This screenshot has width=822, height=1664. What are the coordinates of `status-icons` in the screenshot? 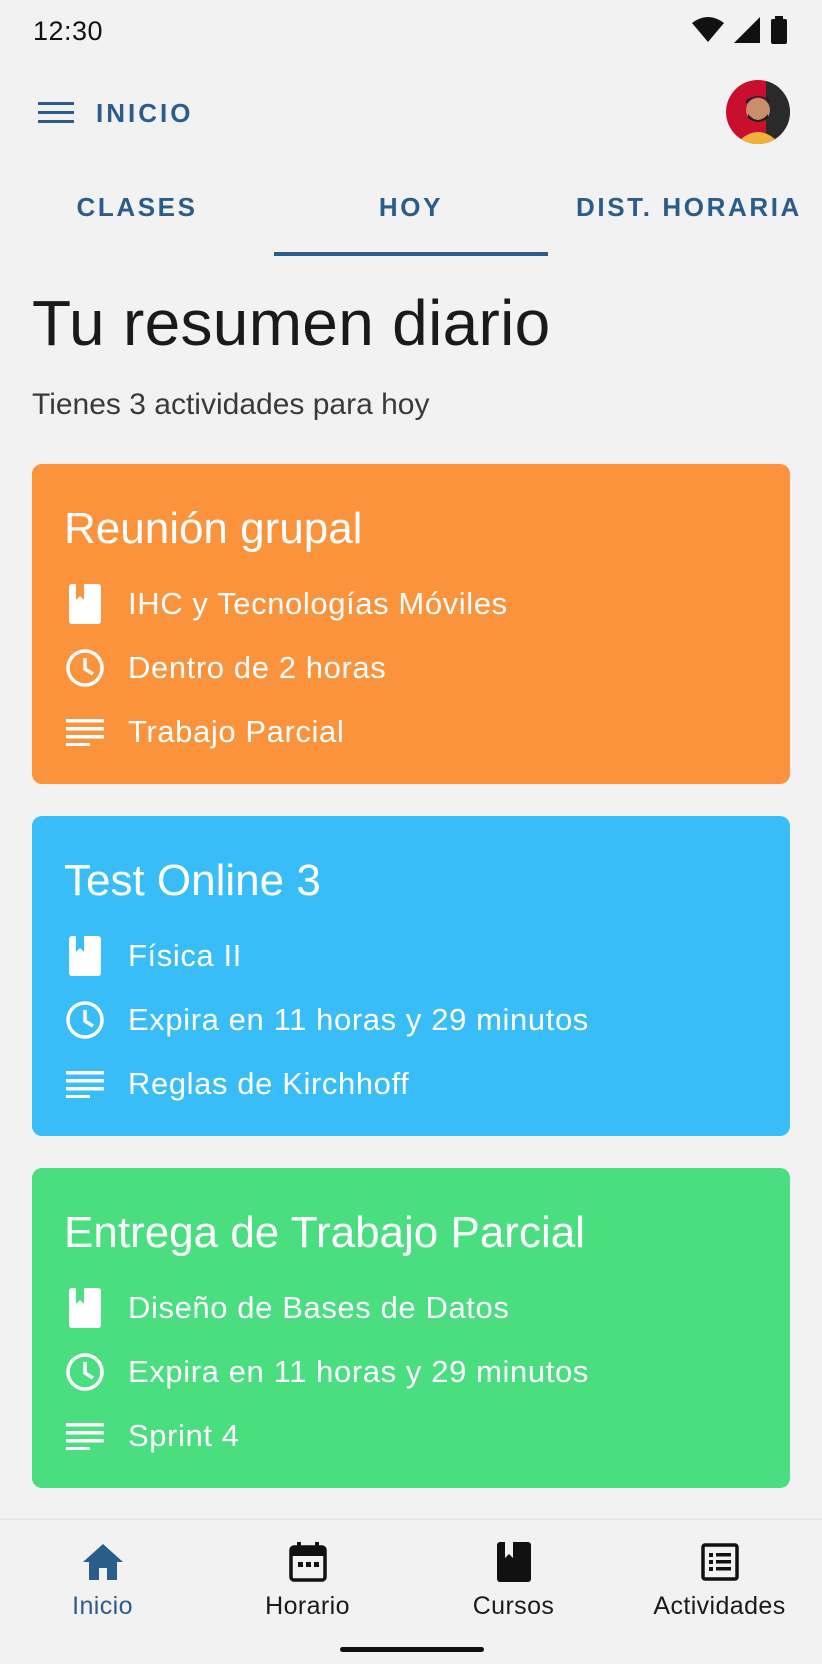 It's located at (740, 32).